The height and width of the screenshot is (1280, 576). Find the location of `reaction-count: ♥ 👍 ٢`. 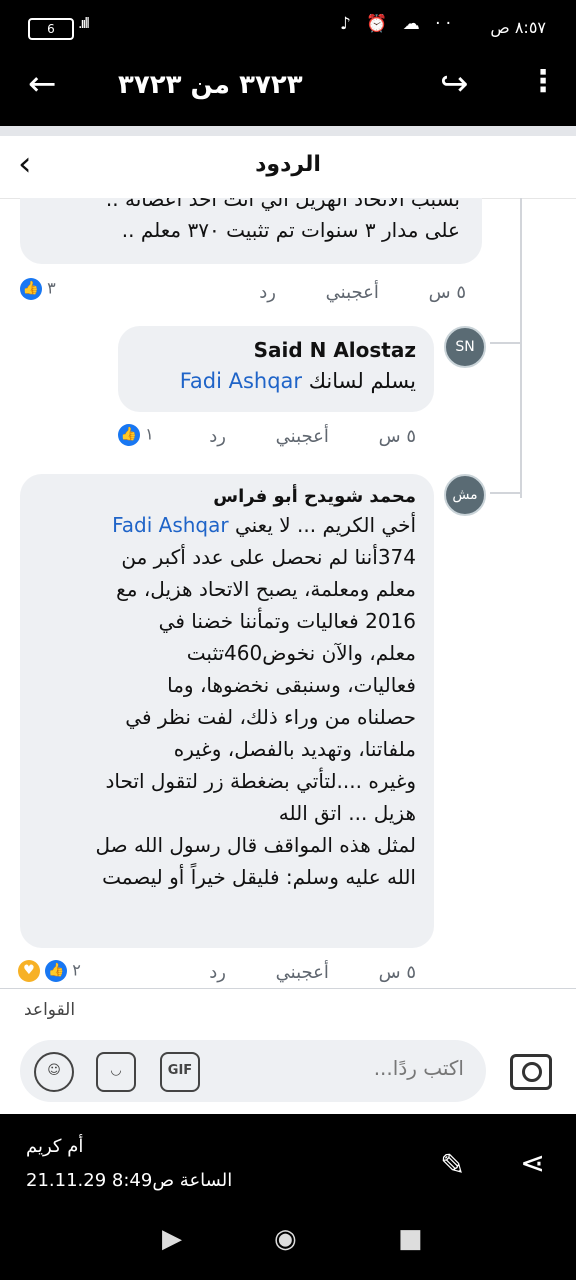

reaction-count: ♥ 👍 ٢ is located at coordinates (49, 971).